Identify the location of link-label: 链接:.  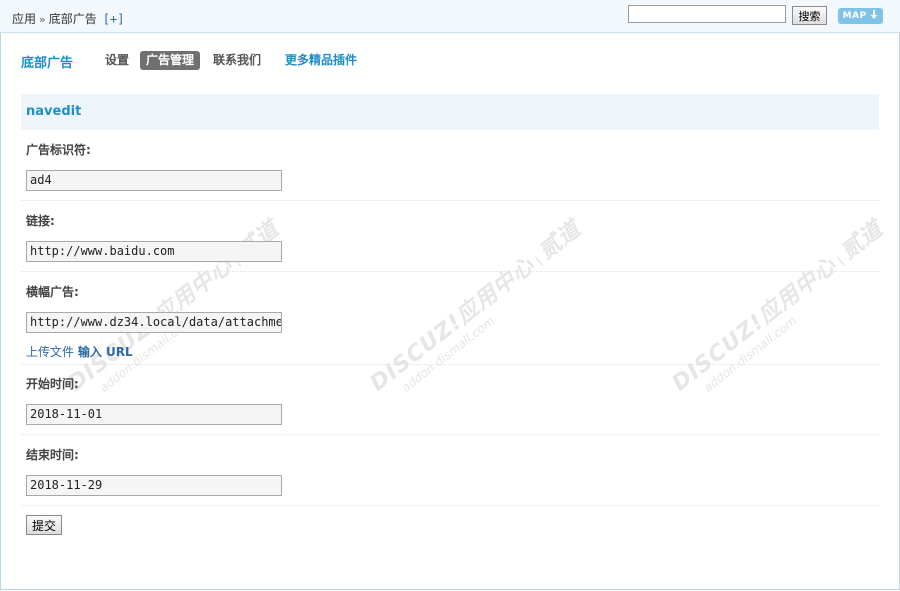
(40, 221).